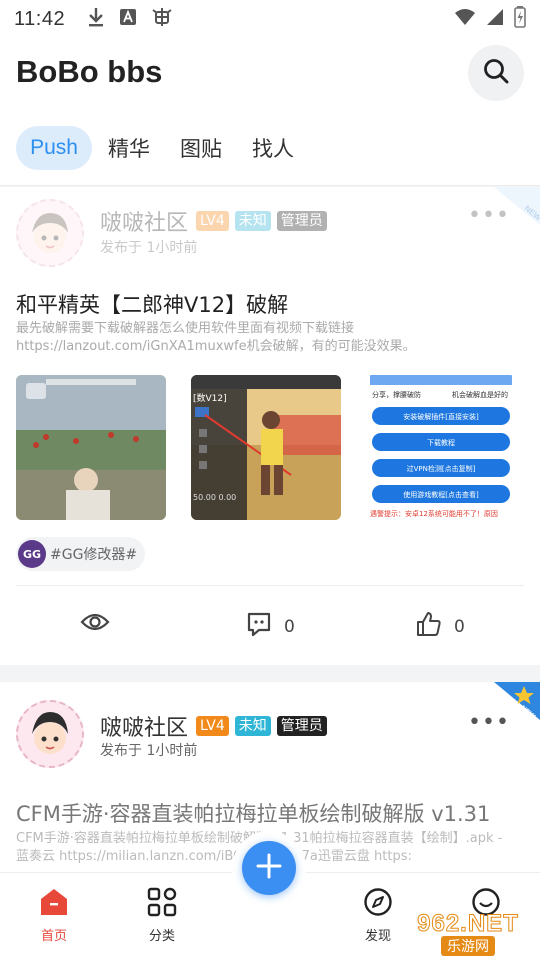 The image size is (540, 960). What do you see at coordinates (441, 442) in the screenshot?
I see `thumb-button-label: 下载教程` at bounding box center [441, 442].